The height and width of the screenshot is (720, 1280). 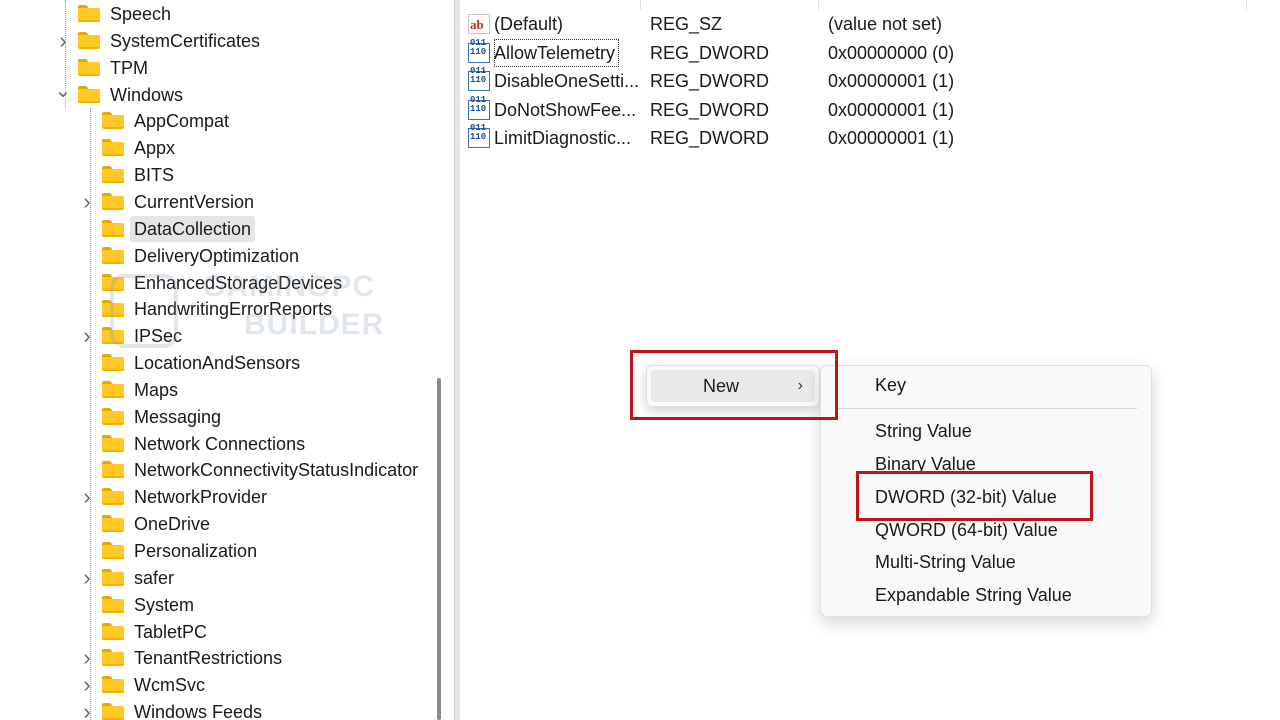 What do you see at coordinates (686, 24) in the screenshot?
I see `value-type: REG_SZ` at bounding box center [686, 24].